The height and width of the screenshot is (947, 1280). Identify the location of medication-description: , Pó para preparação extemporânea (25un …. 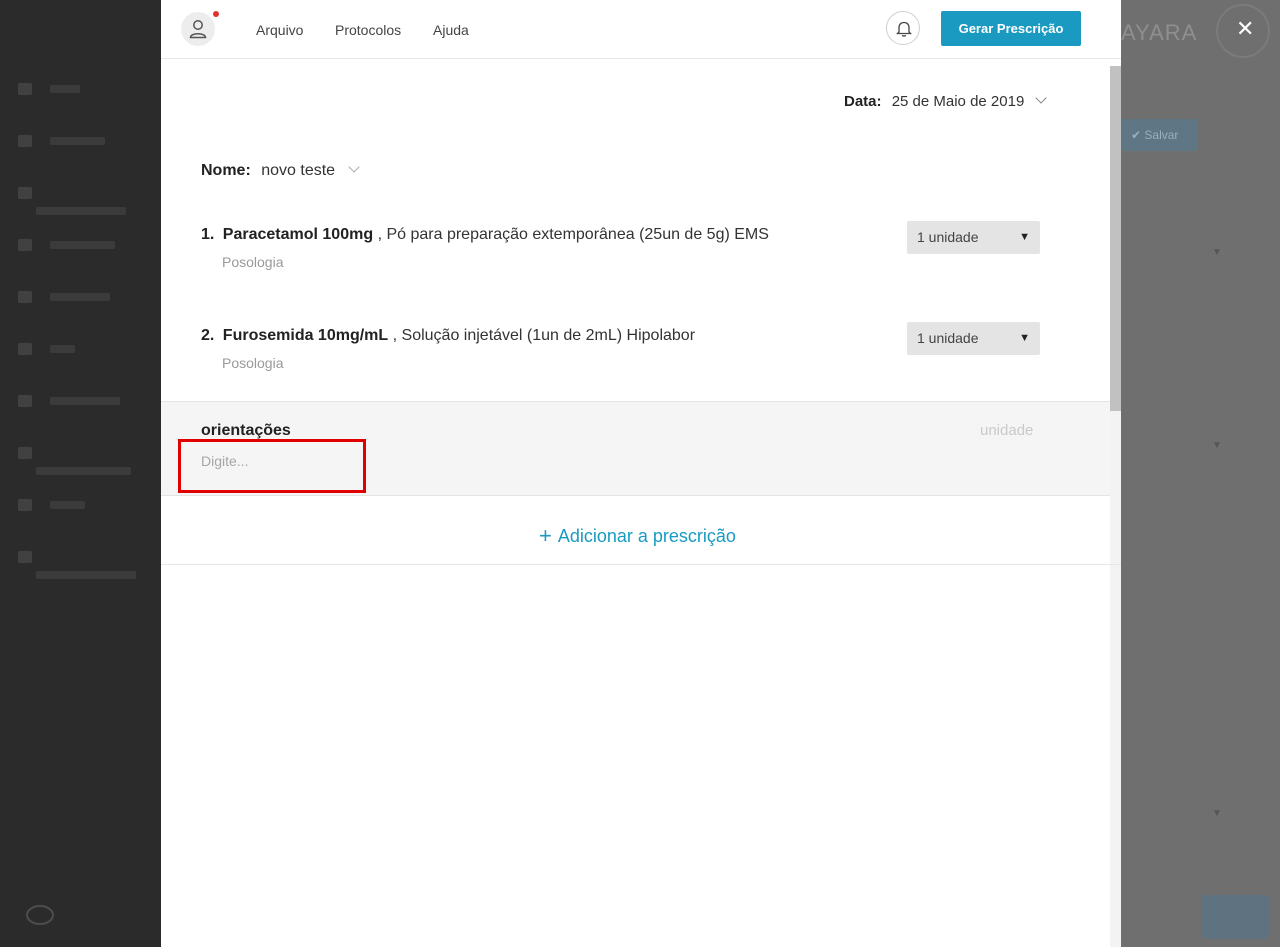
(573, 234).